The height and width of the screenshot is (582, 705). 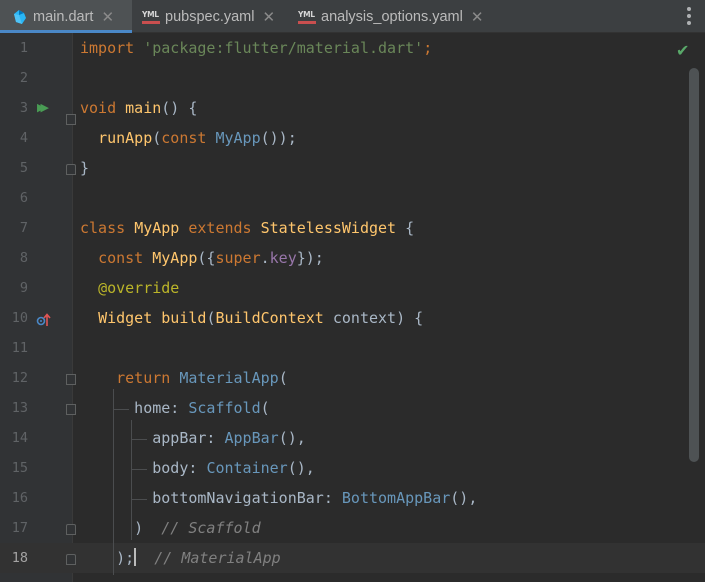 I want to click on tab-label: analysis_options.yaml, so click(x=392, y=16).